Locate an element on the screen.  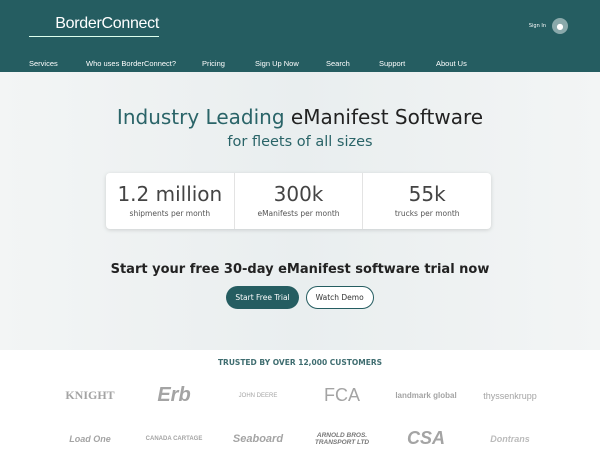
logo-canada-cartage: CANADA CARTAGE is located at coordinates (174, 438).